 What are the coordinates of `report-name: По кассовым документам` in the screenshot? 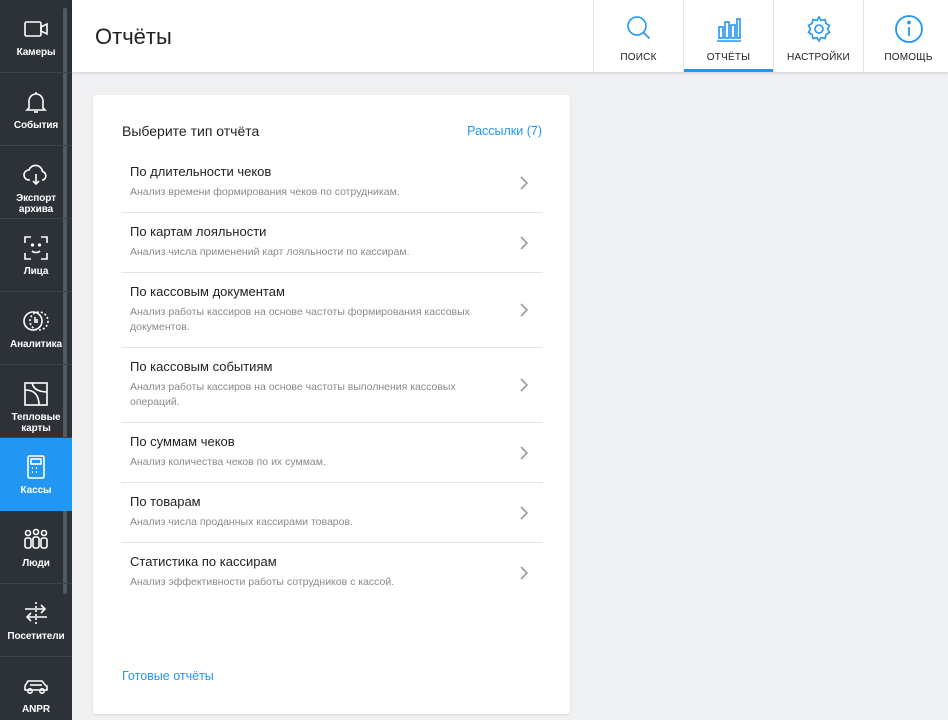 It's located at (207, 291).